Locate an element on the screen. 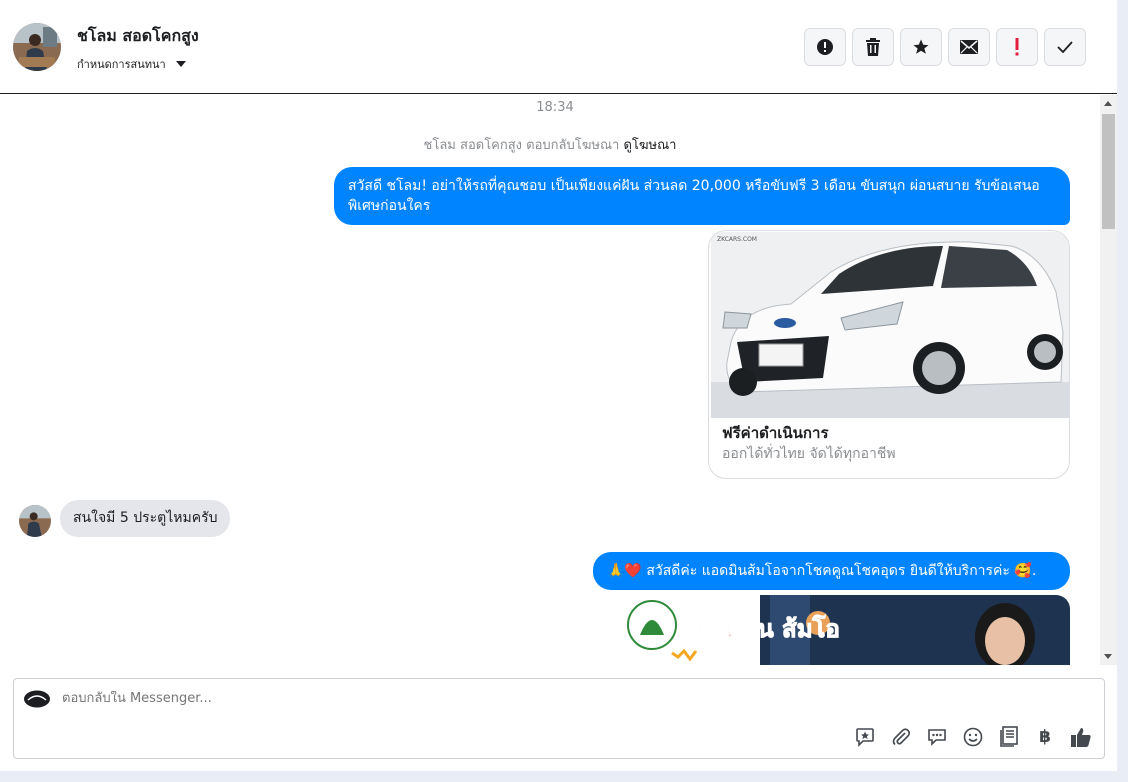 The height and width of the screenshot is (782, 1128). reply-composer: ฿ is located at coordinates (559, 718).